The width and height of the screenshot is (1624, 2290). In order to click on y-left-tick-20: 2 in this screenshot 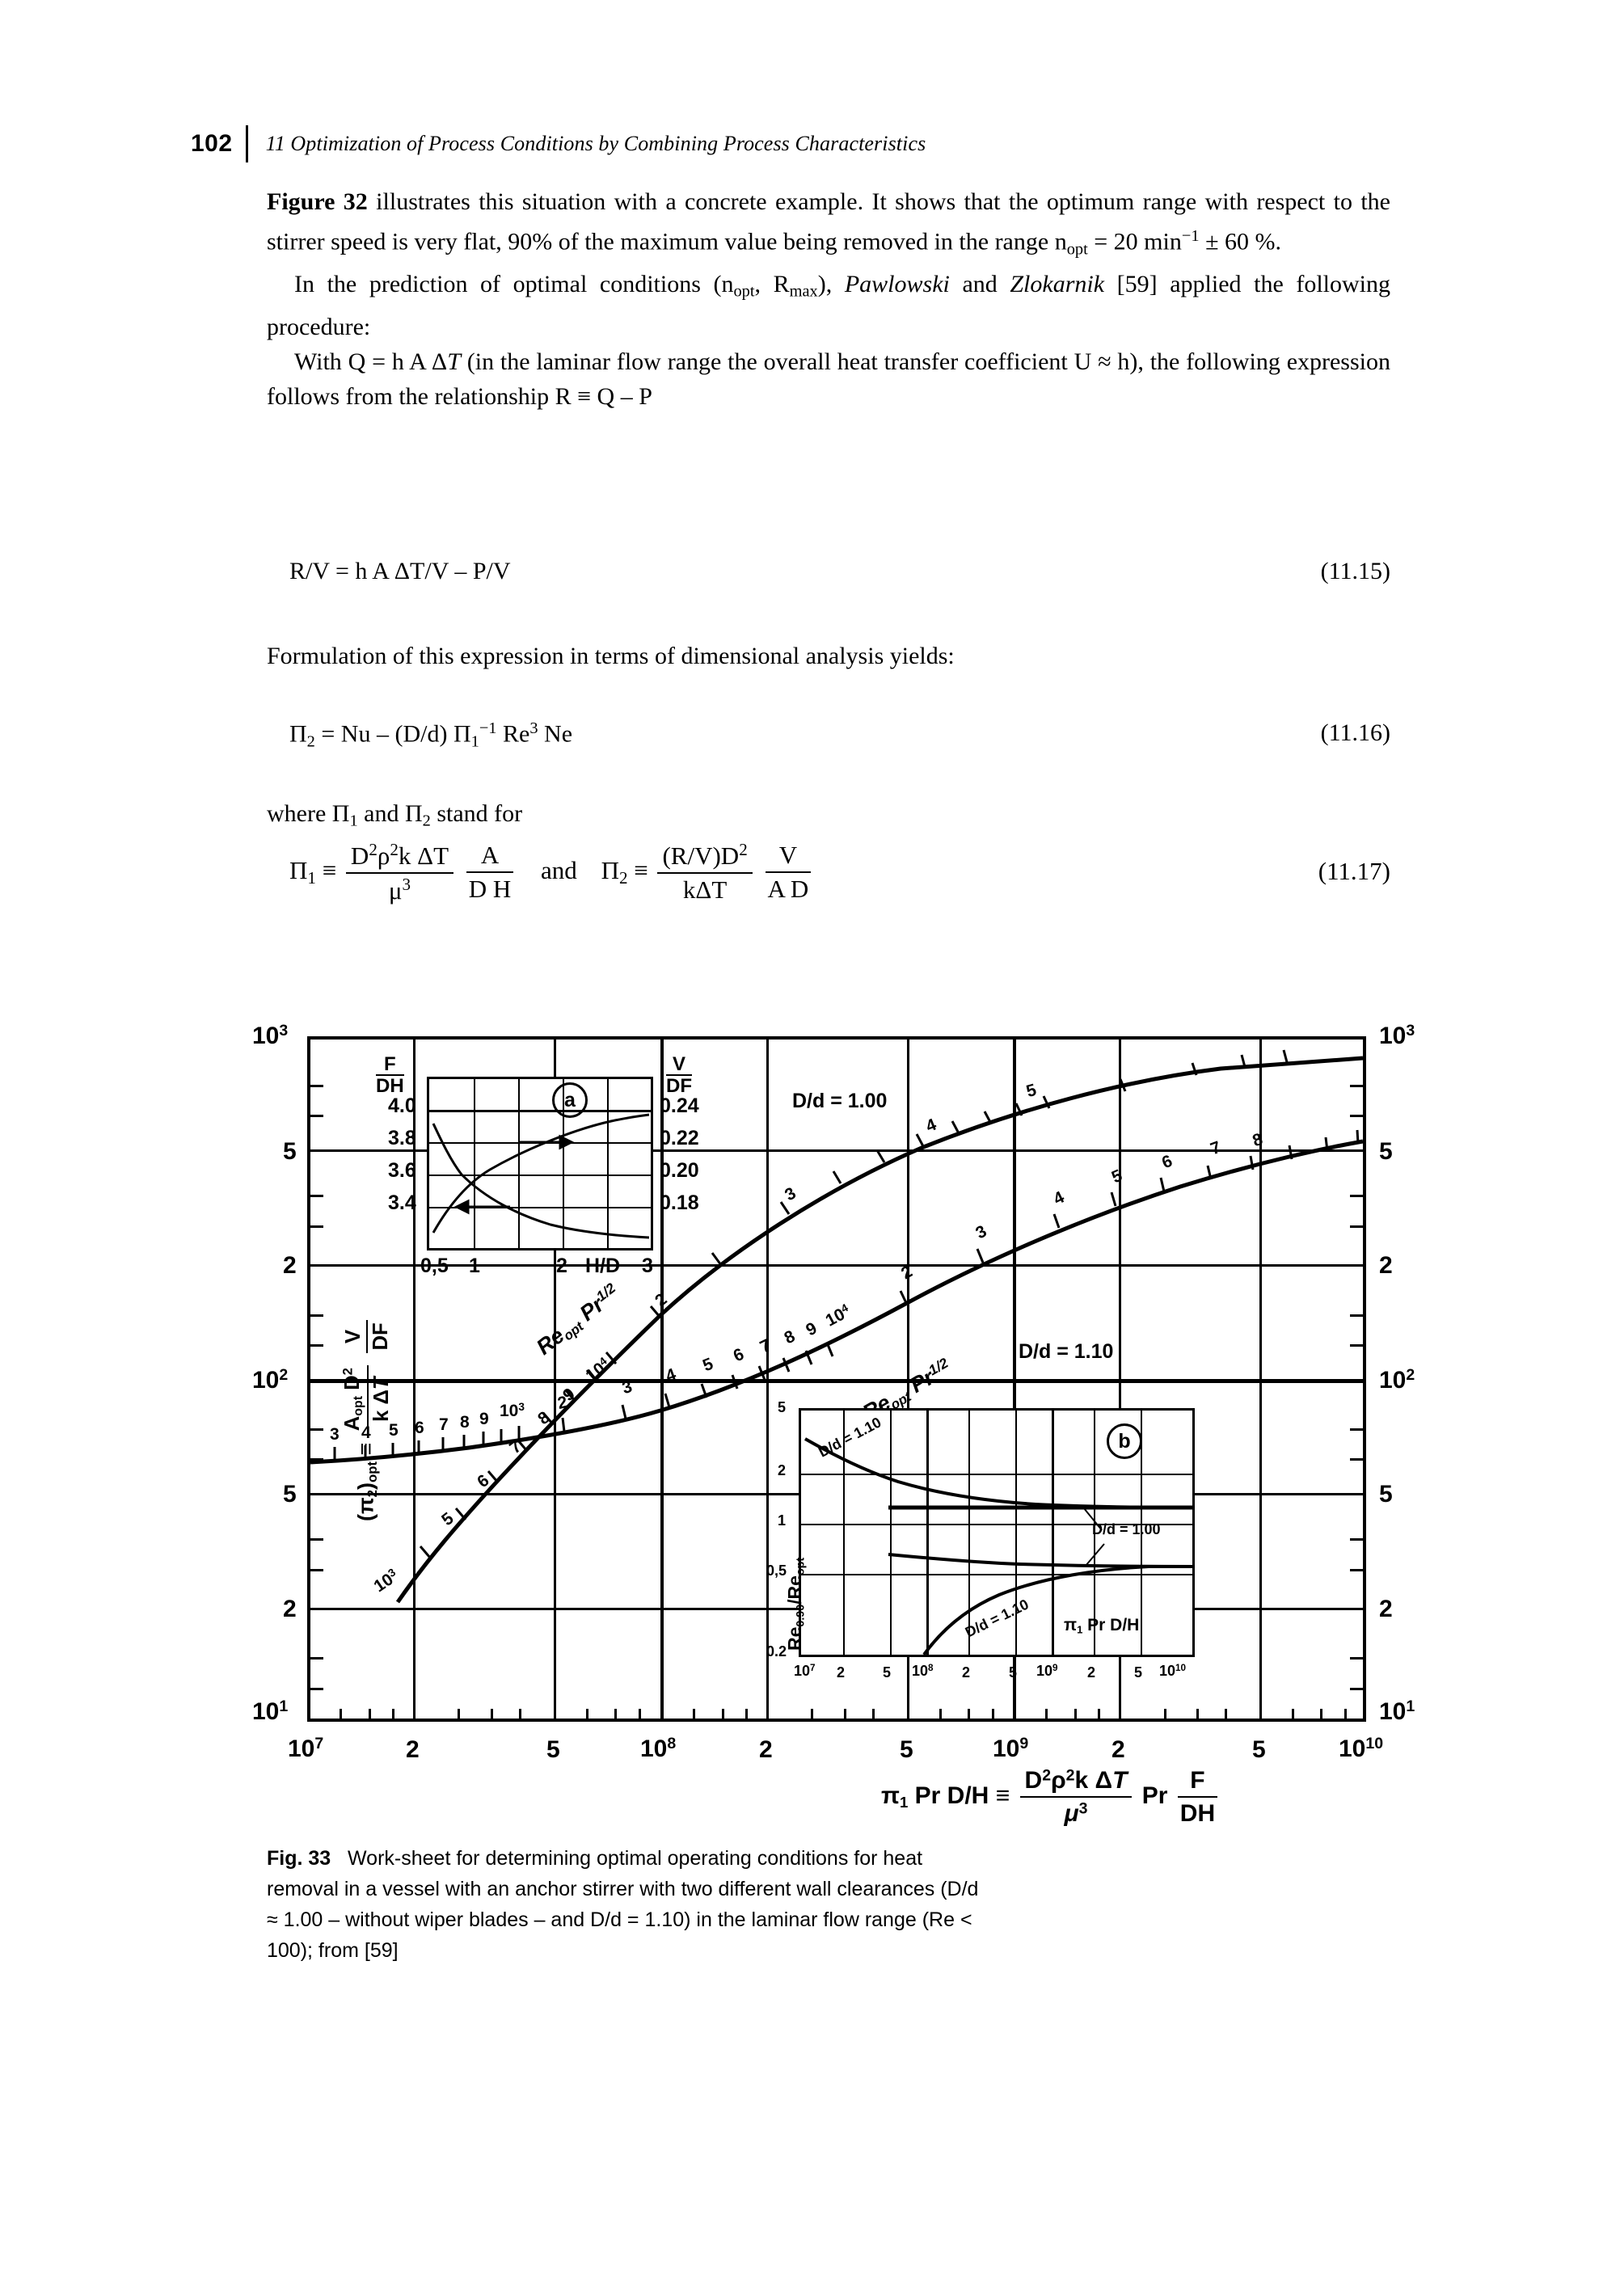, I will do `click(290, 1609)`.